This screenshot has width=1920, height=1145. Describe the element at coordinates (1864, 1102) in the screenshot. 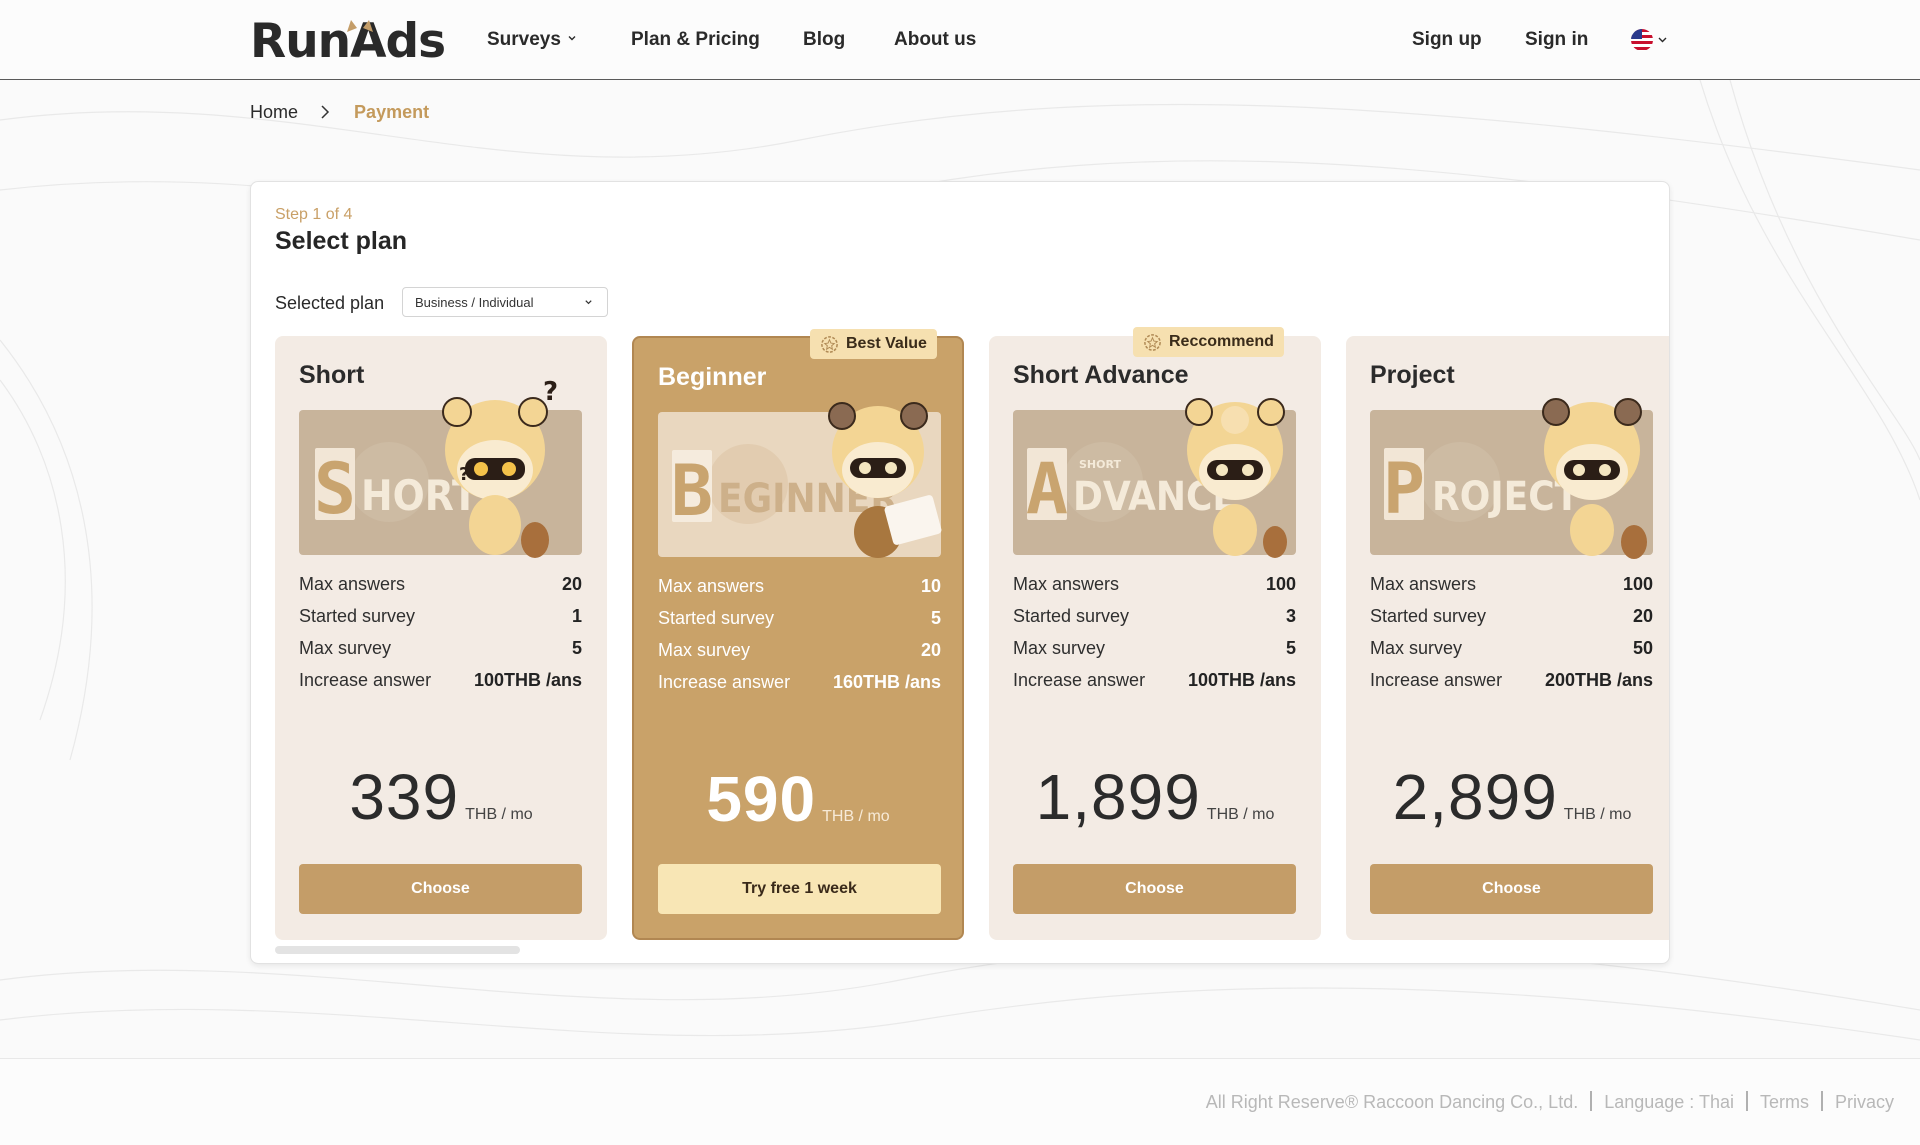

I see `privacy-link: Privacy` at that location.